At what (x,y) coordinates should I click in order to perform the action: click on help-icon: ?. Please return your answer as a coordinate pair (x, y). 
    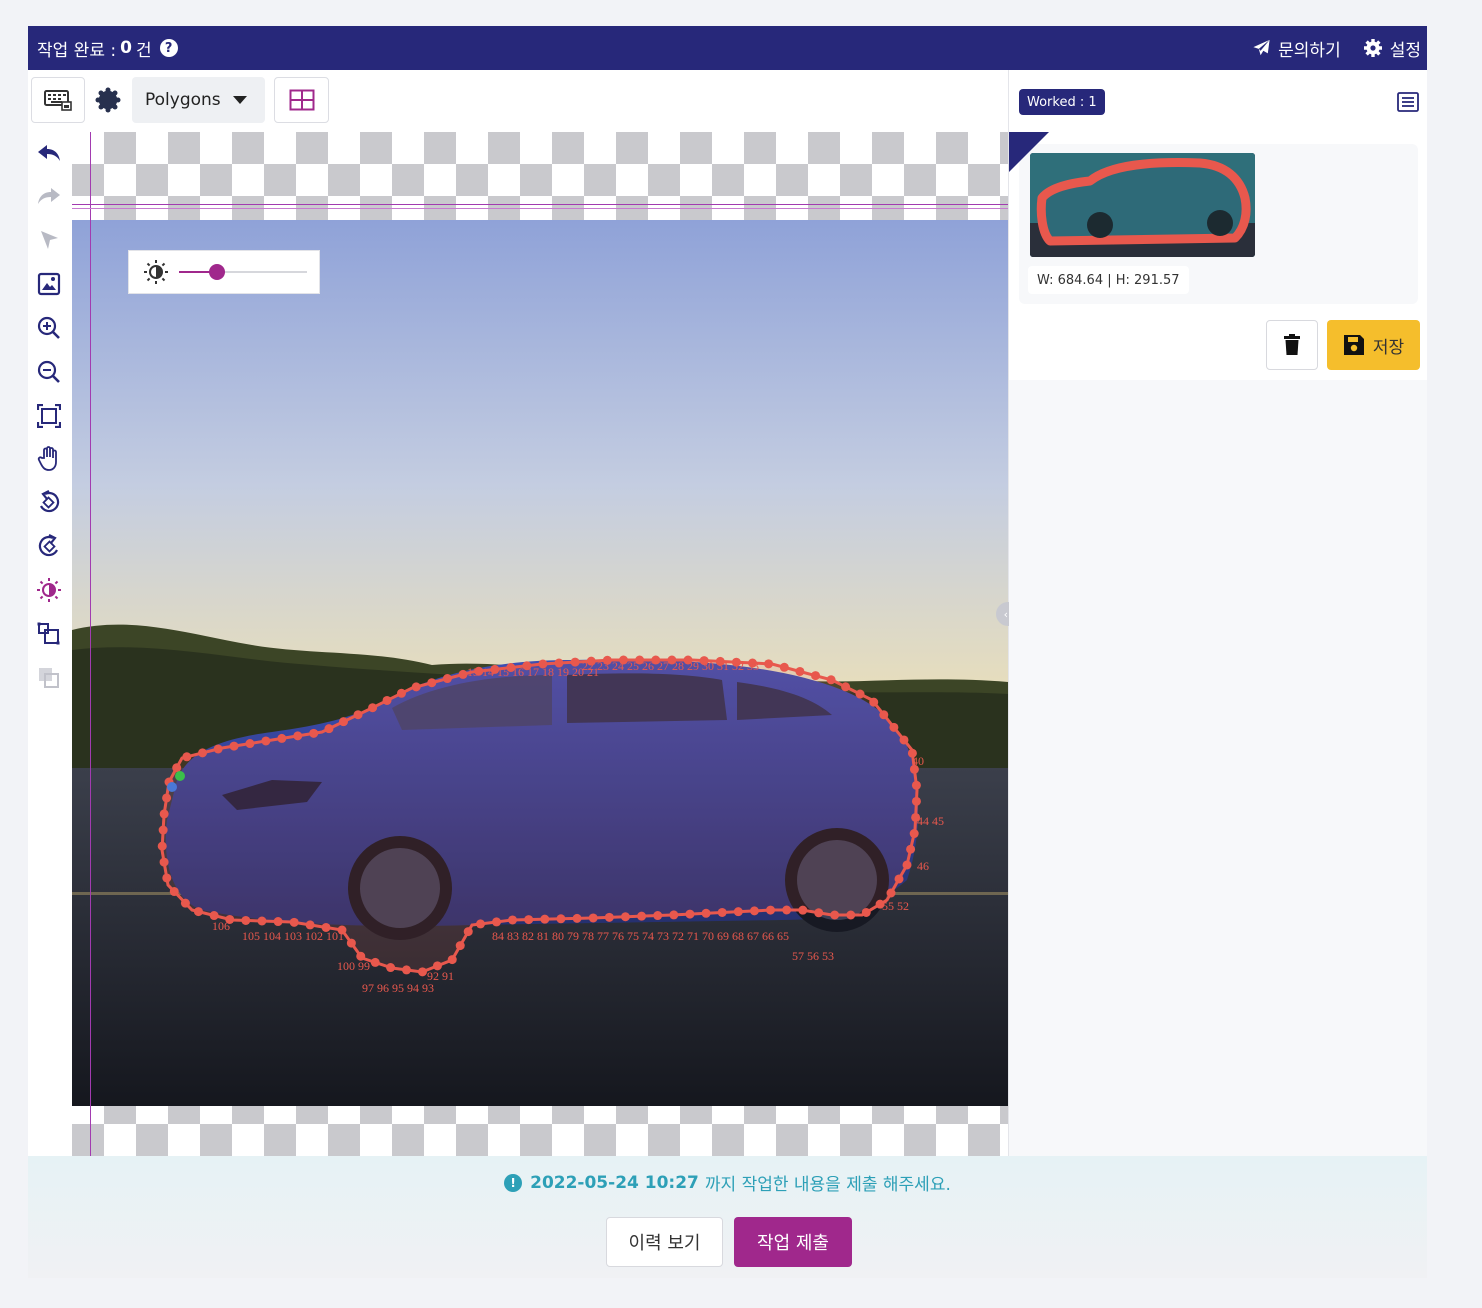
    Looking at the image, I should click on (168, 48).